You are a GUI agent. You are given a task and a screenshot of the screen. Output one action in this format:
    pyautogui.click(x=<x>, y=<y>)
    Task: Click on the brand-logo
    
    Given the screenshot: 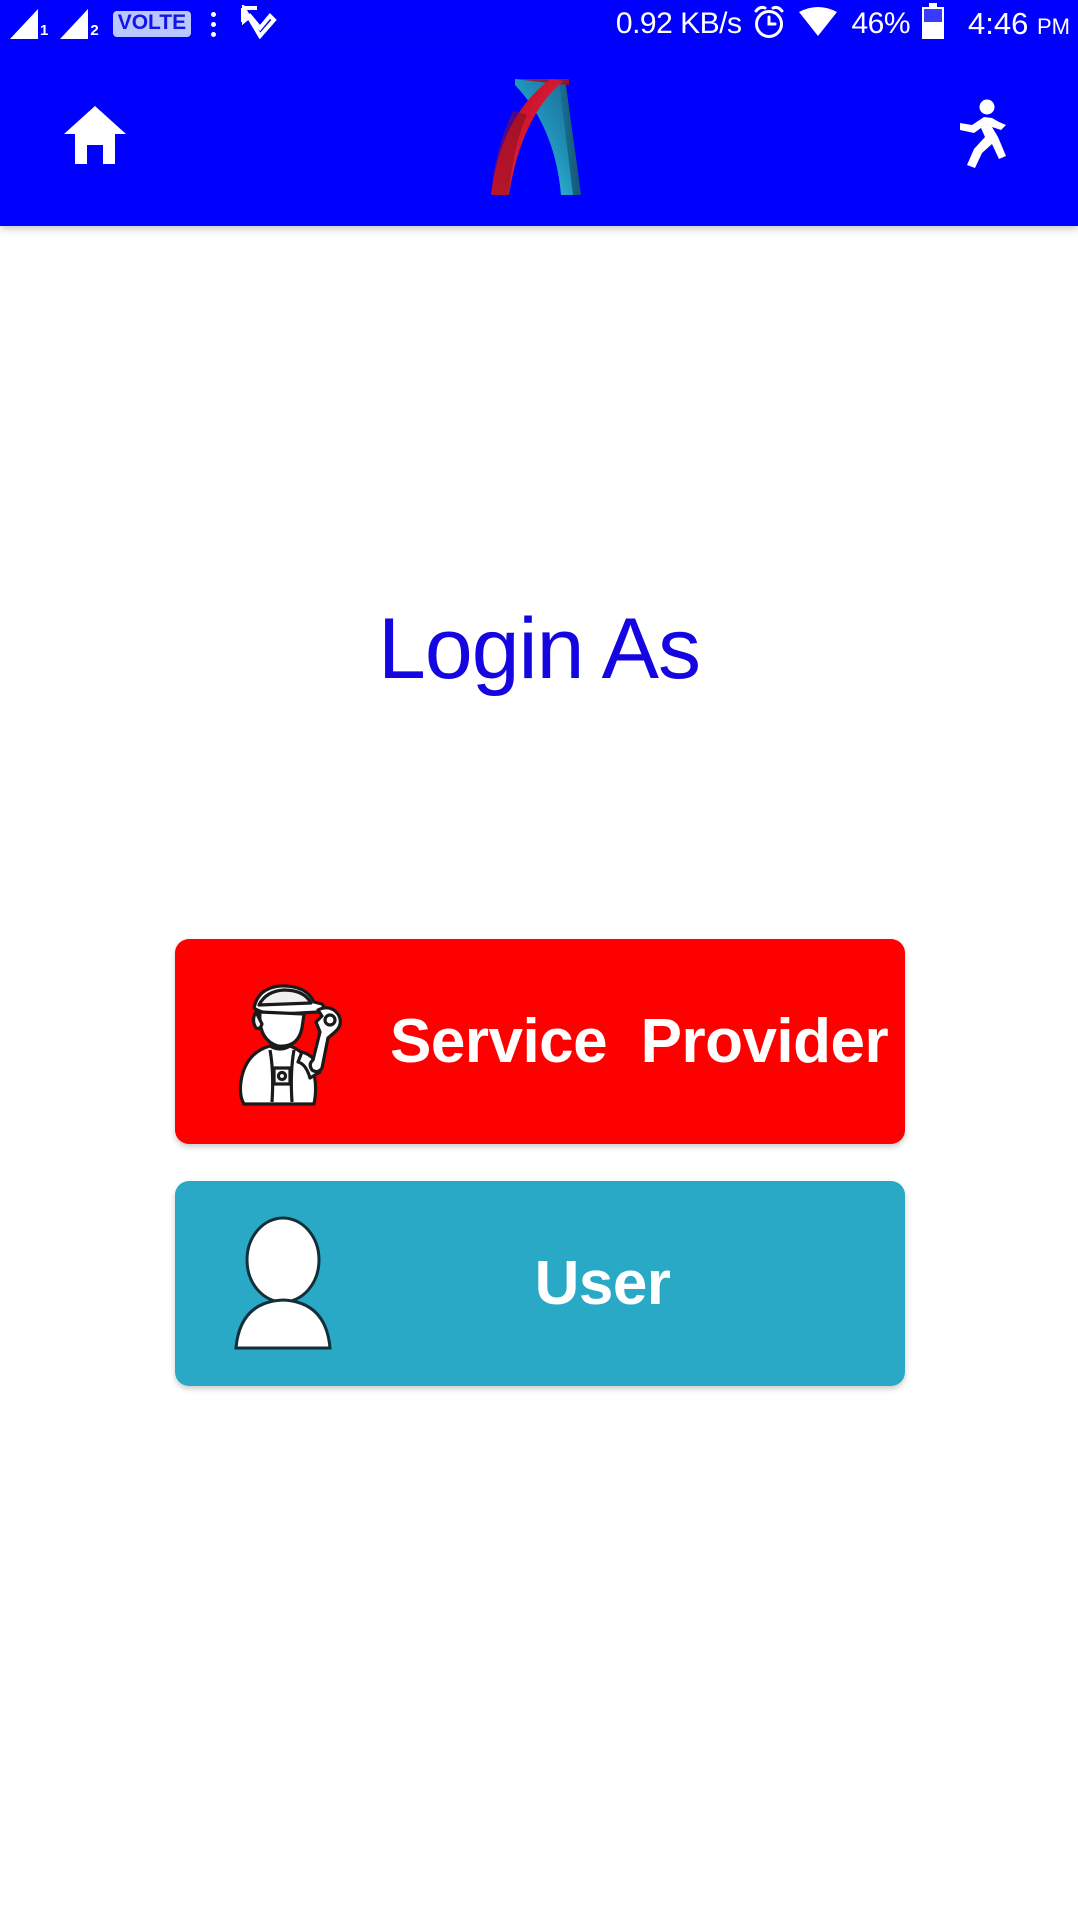 What is the action you would take?
    pyautogui.click(x=539, y=137)
    